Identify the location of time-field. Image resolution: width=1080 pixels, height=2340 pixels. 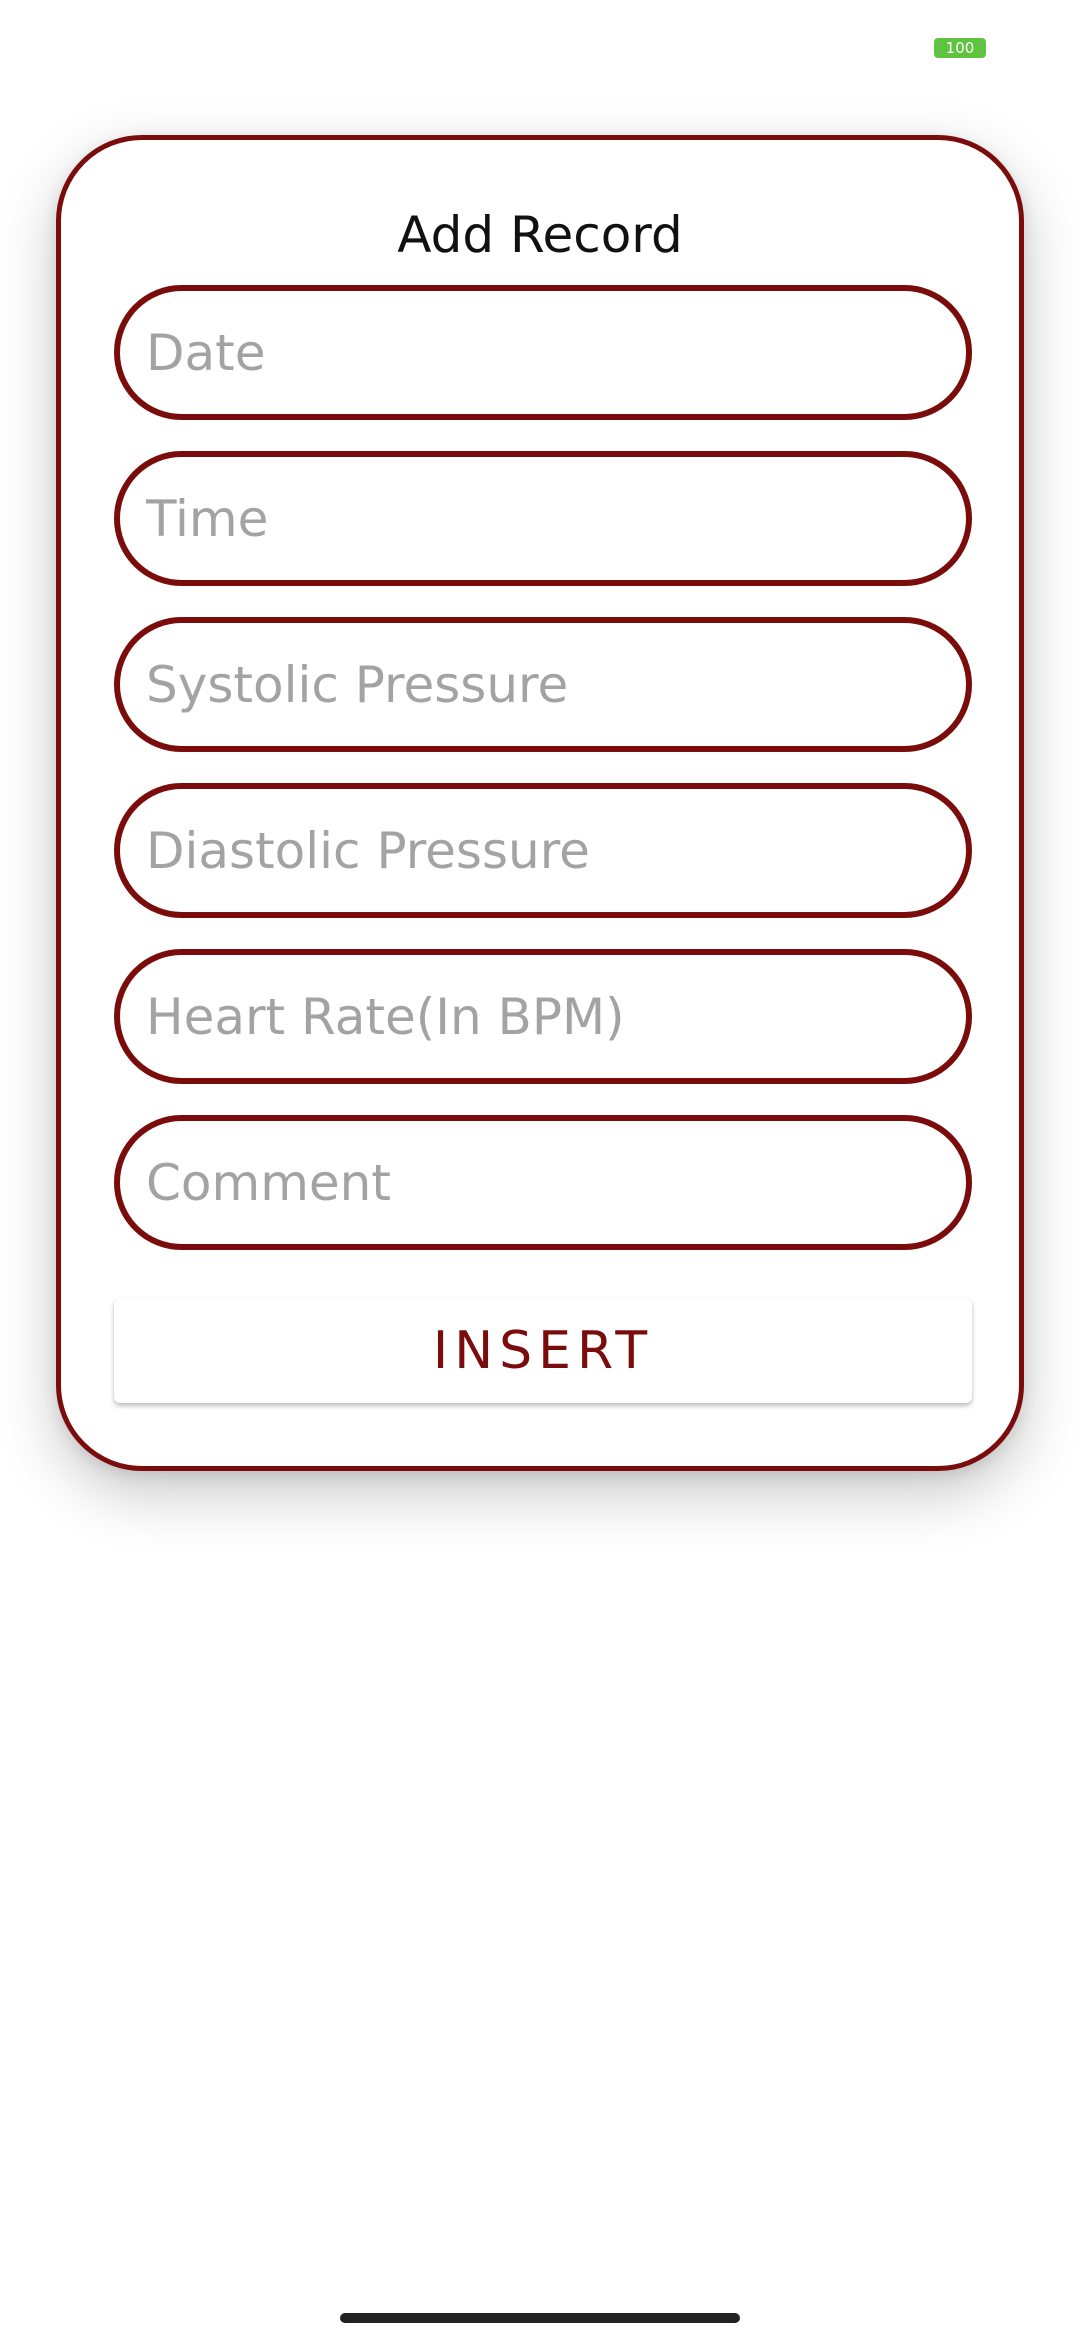
(543, 518).